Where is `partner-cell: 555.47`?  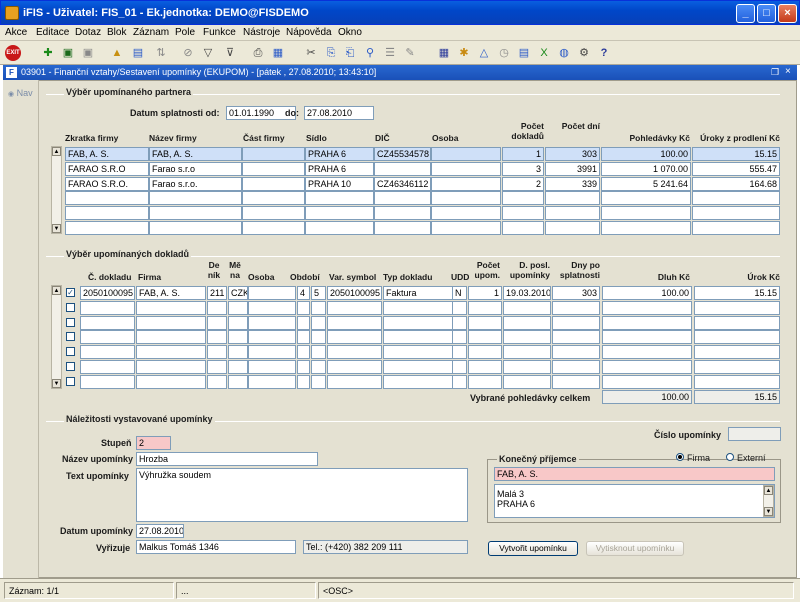
partner-cell: 555.47 is located at coordinates (736, 168).